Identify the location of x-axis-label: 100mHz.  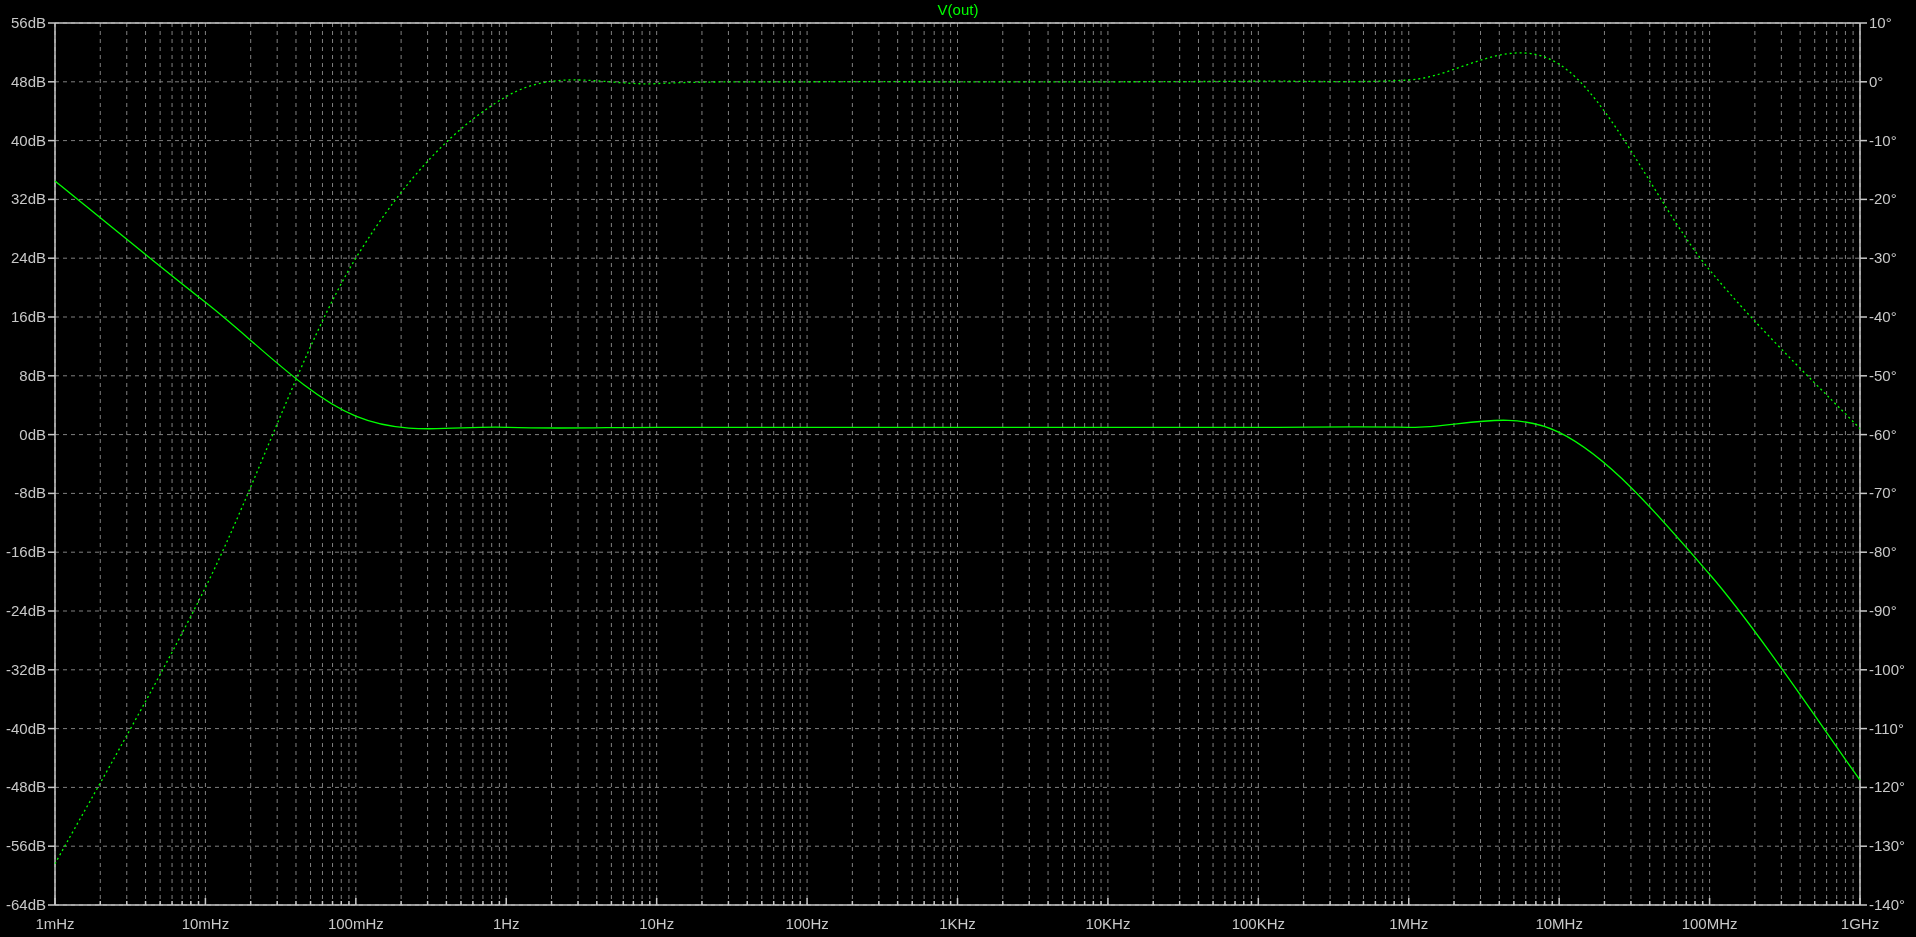
(355, 923).